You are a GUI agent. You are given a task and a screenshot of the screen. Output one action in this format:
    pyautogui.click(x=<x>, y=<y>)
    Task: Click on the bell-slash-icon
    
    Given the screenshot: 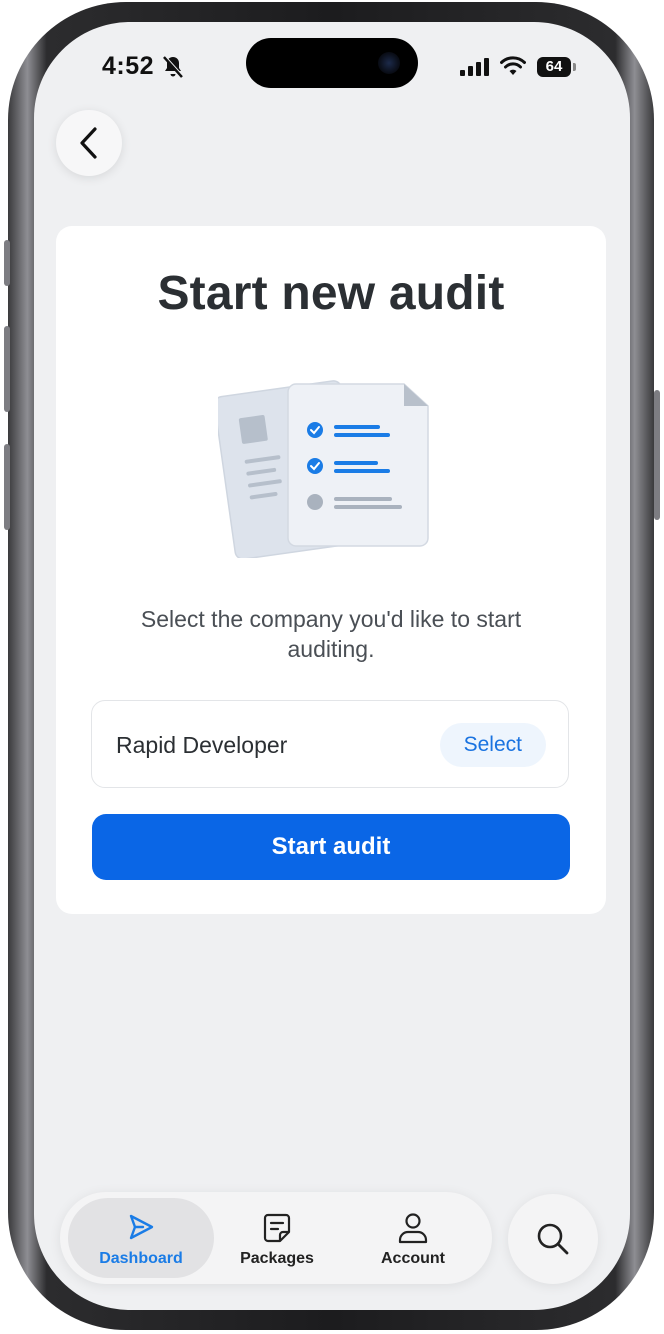 What is the action you would take?
    pyautogui.click(x=173, y=66)
    